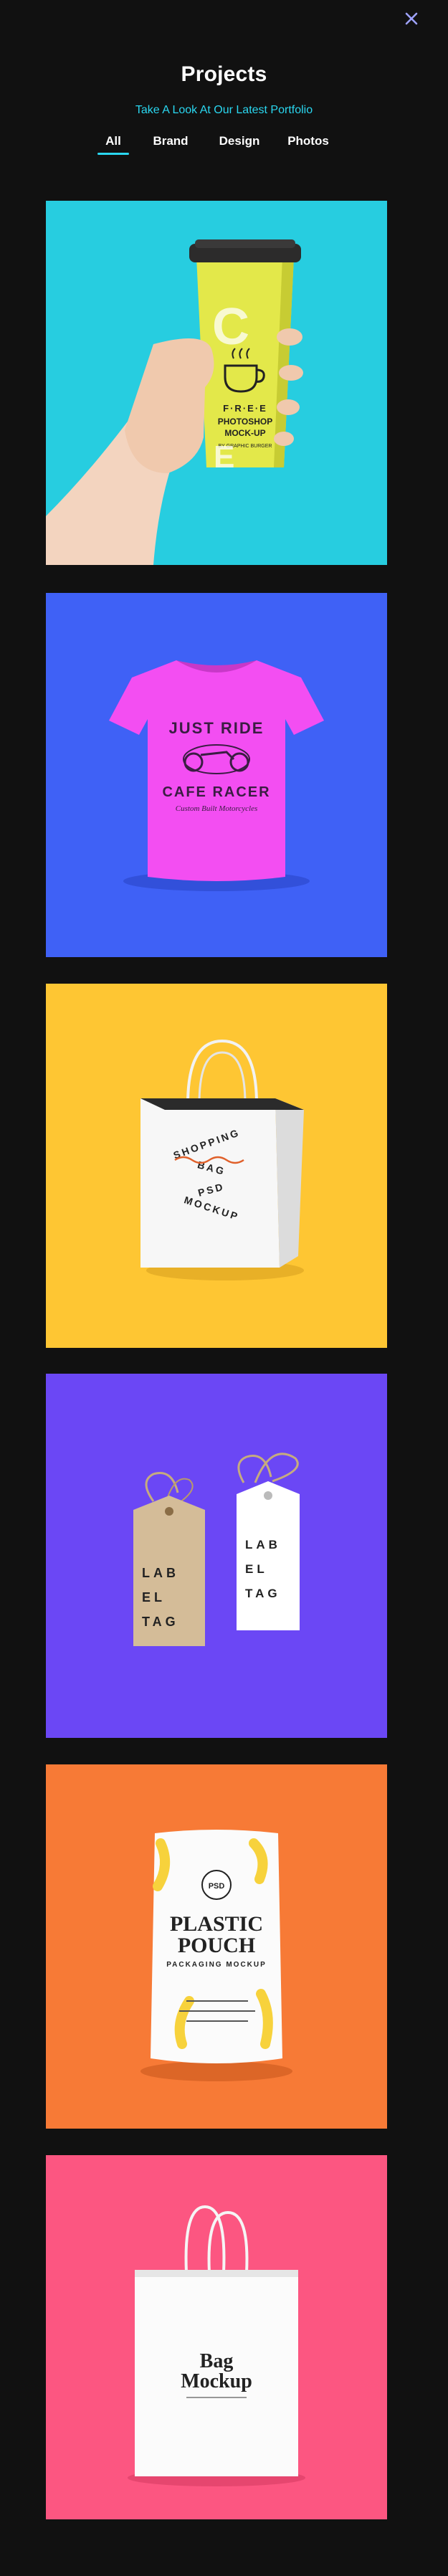  What do you see at coordinates (224, 110) in the screenshot?
I see `page-subtitle: Take A Look At Our Latest Portfolio` at bounding box center [224, 110].